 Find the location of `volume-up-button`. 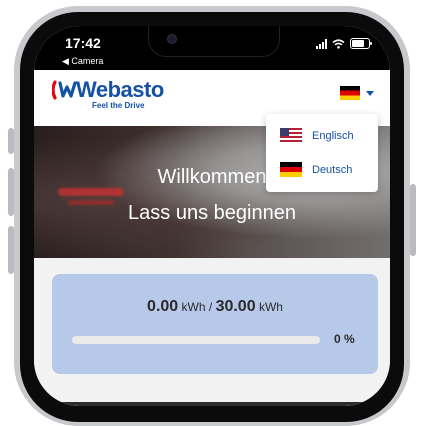

volume-up-button is located at coordinates (11, 192).